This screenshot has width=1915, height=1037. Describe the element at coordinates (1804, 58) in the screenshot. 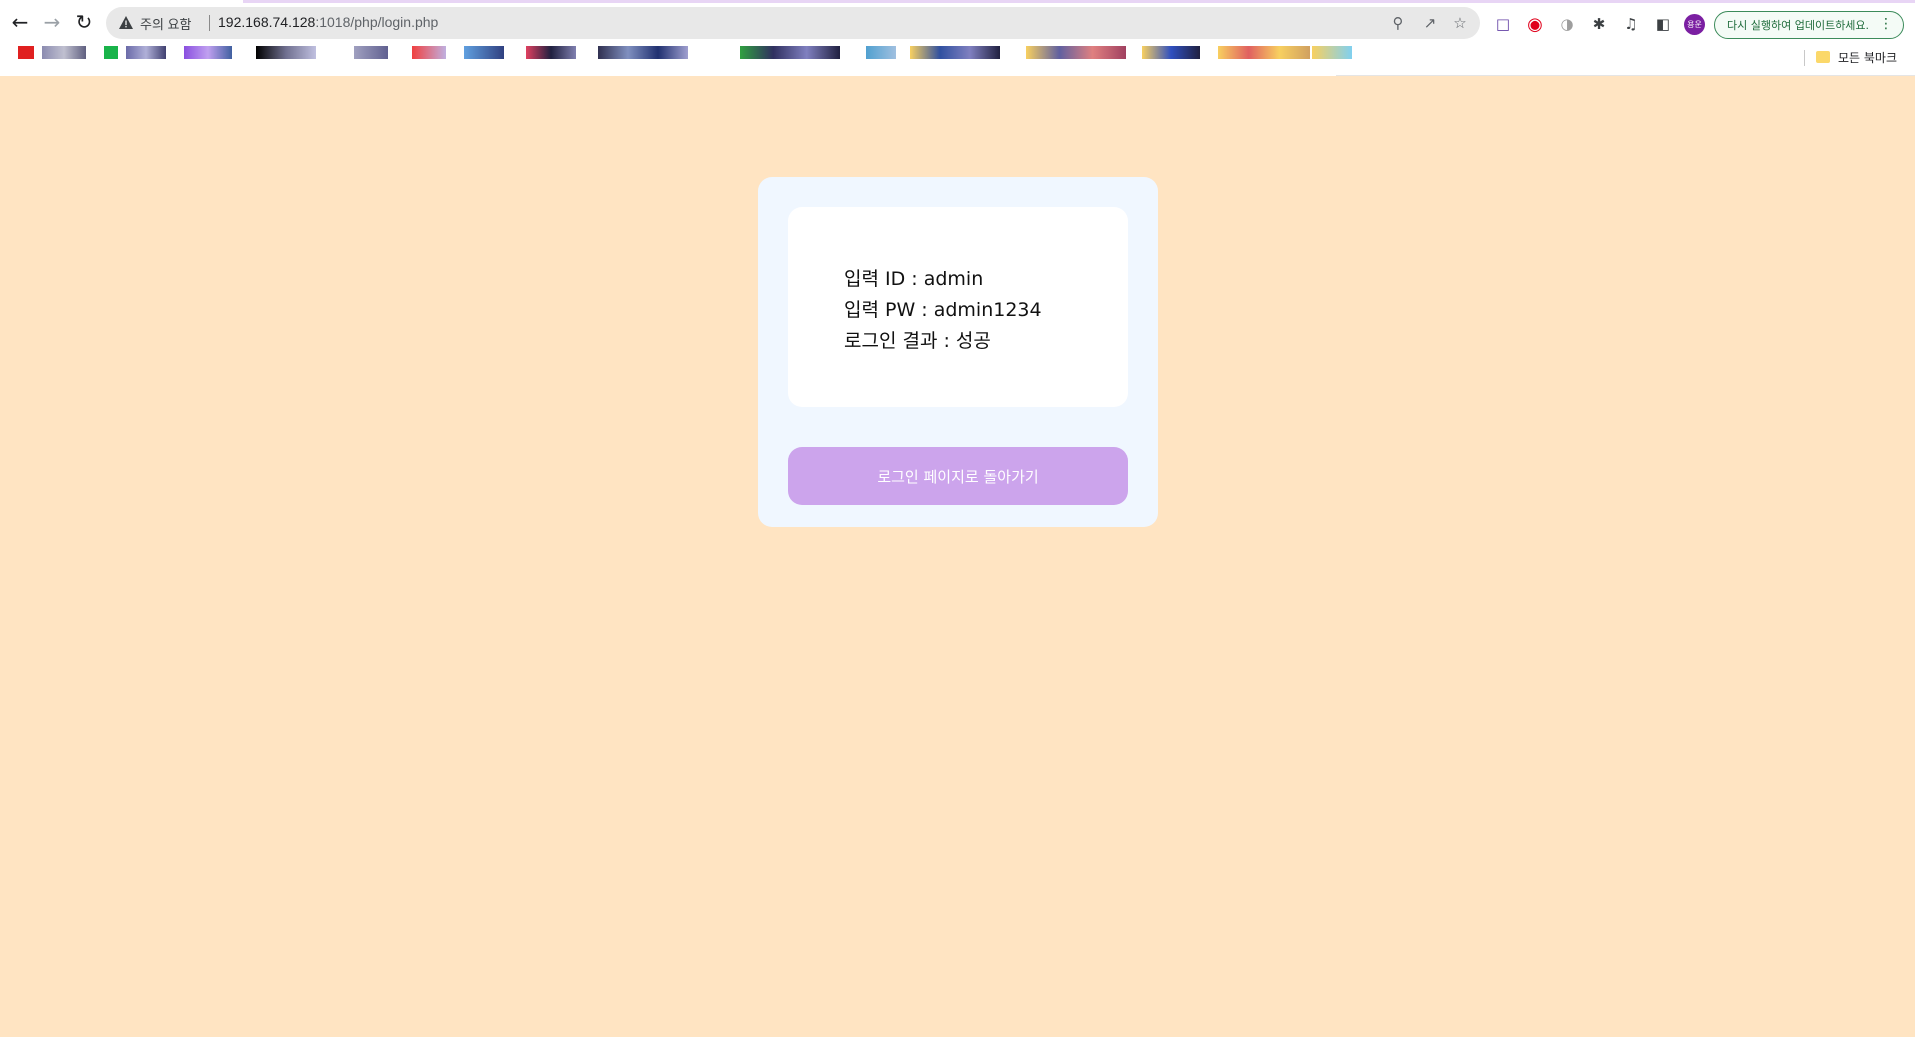

I see `bookmarks-divider` at that location.